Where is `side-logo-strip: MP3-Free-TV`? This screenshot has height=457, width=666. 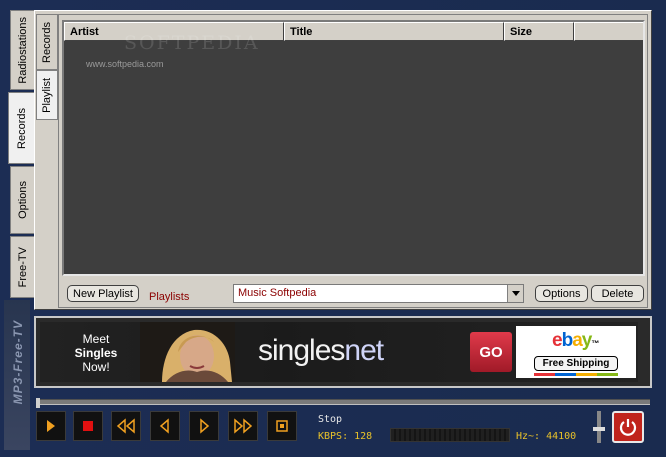 side-logo-strip: MP3-Free-TV is located at coordinates (17, 375).